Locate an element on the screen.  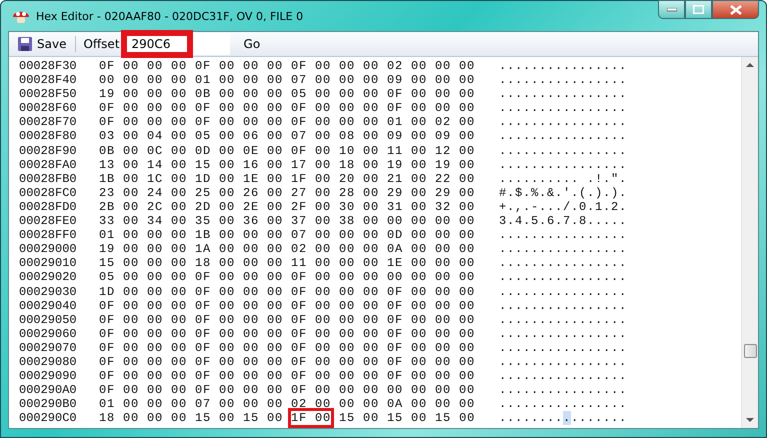
hex-bytes: 19 00 00 00 0B 00 00 00 05 00 00 00 0F 00 00 00 is located at coordinates (287, 94).